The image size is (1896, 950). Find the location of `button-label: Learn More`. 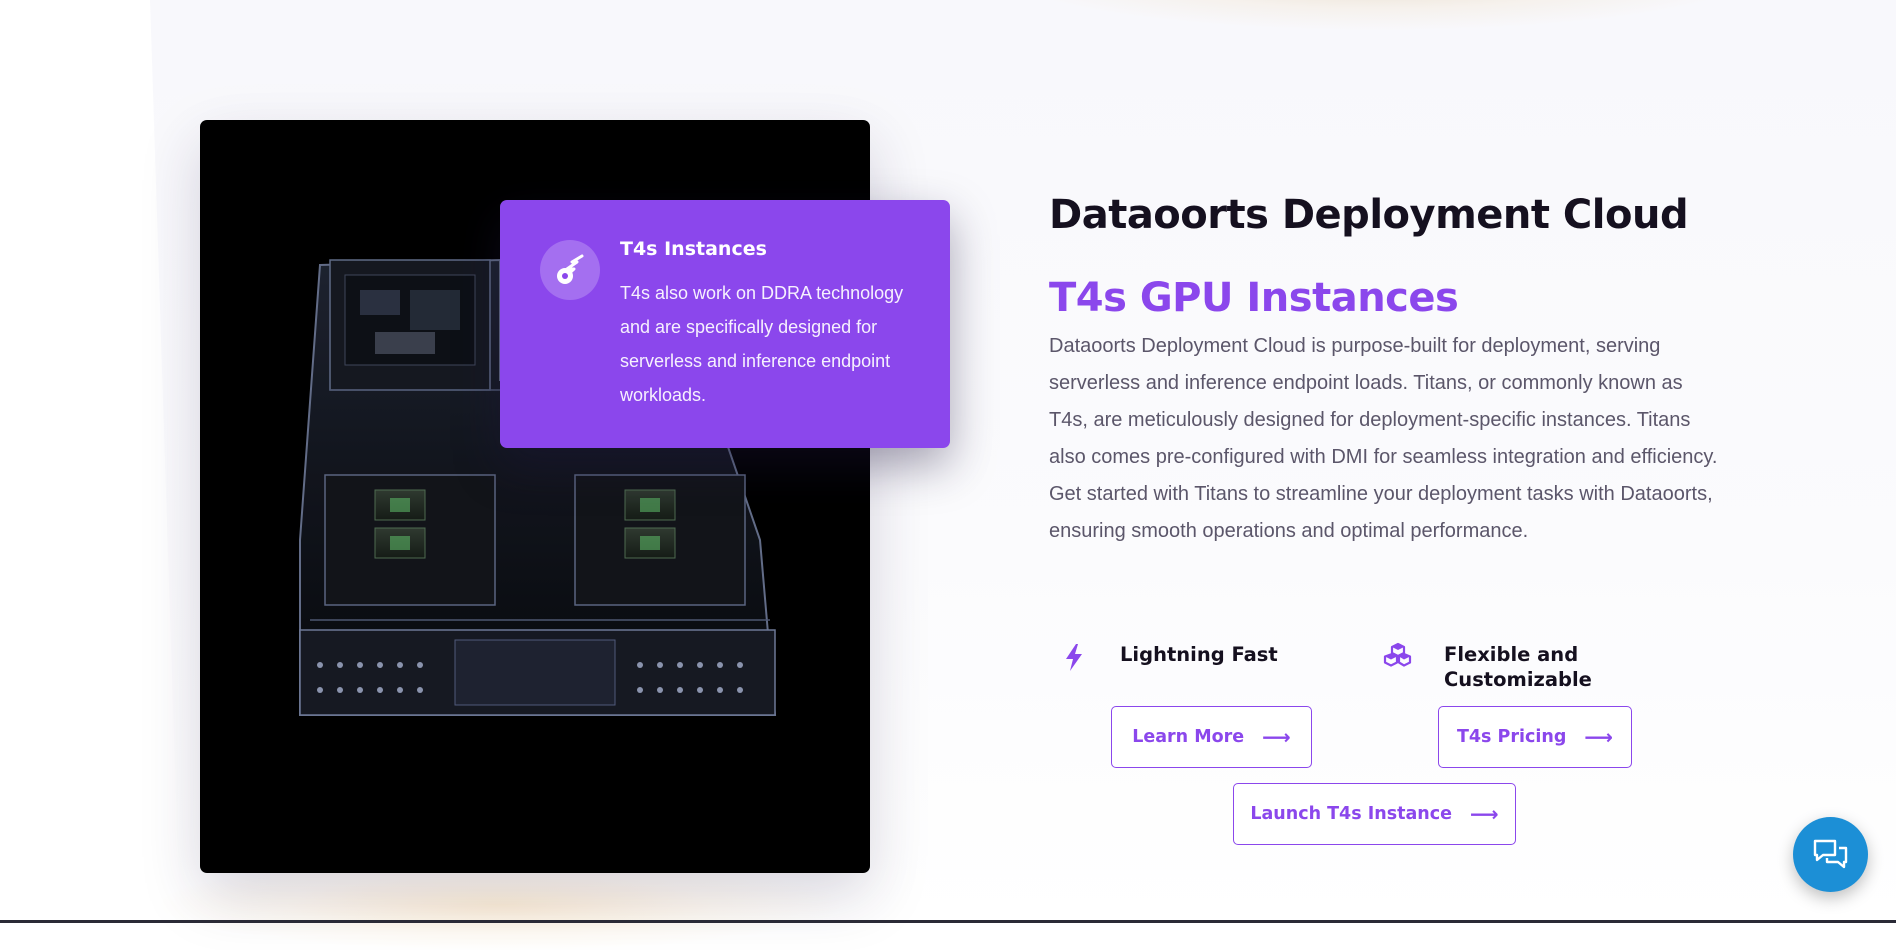

button-label: Learn More is located at coordinates (1188, 737).